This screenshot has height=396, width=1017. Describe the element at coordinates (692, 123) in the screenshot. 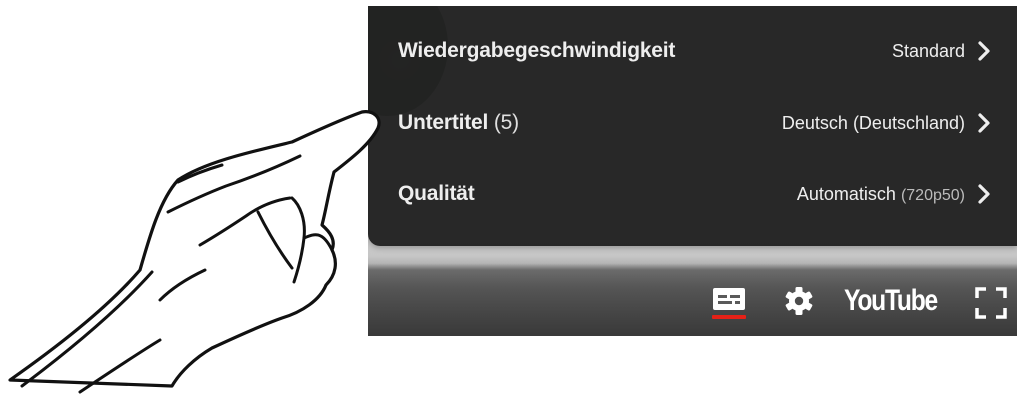

I see `menu-item-subtitles: Untertitel (5) Deutsch (Deutschland)` at that location.